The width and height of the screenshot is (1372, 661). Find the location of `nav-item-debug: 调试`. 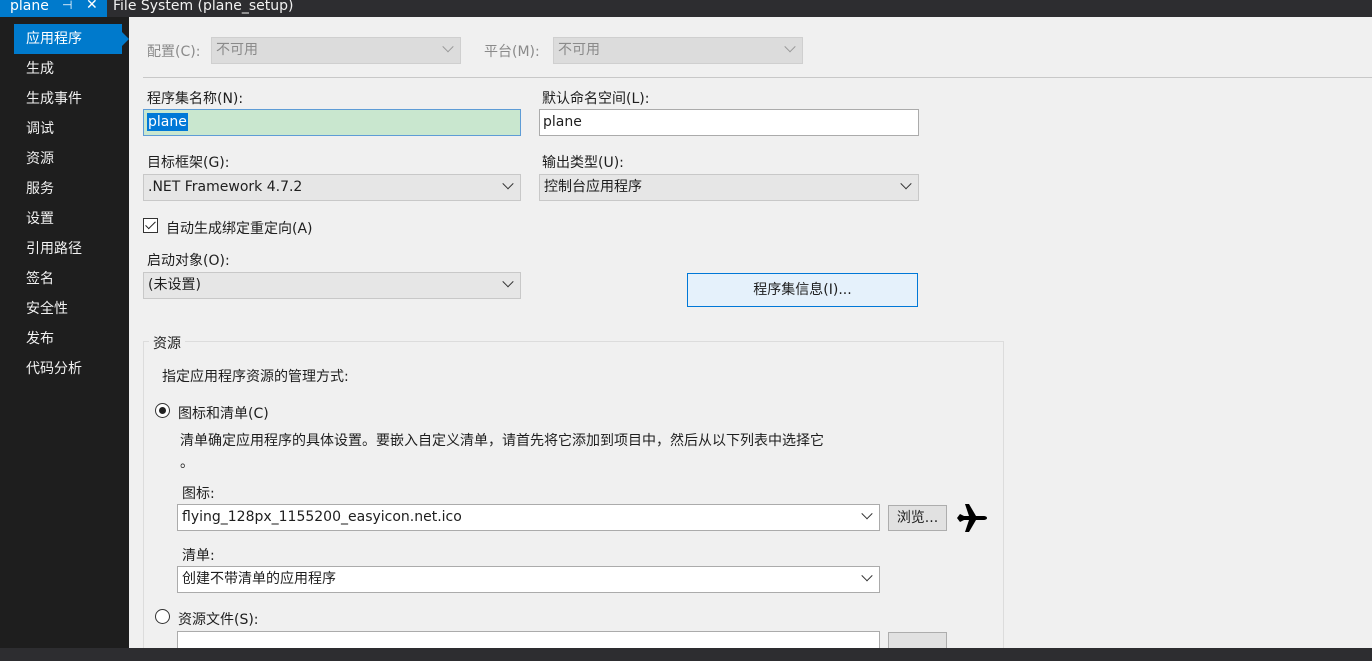

nav-item-debug: 调试 is located at coordinates (68, 129).